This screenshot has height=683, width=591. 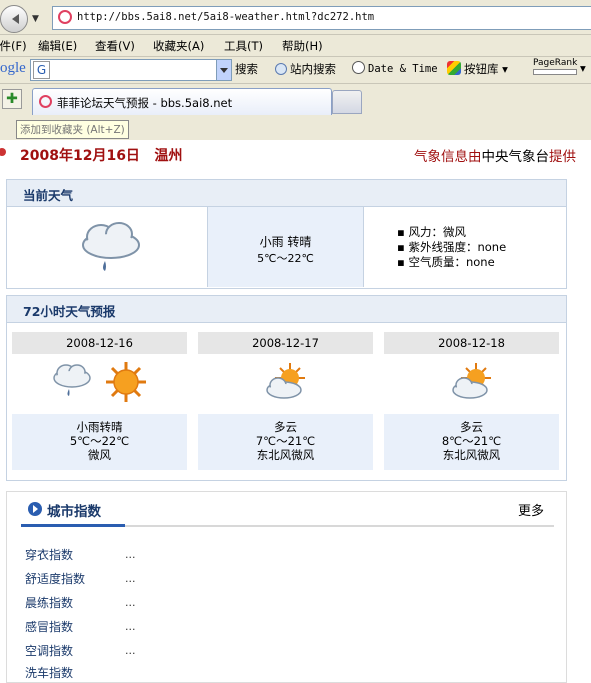 I want to click on clock-icon, so click(x=358, y=67).